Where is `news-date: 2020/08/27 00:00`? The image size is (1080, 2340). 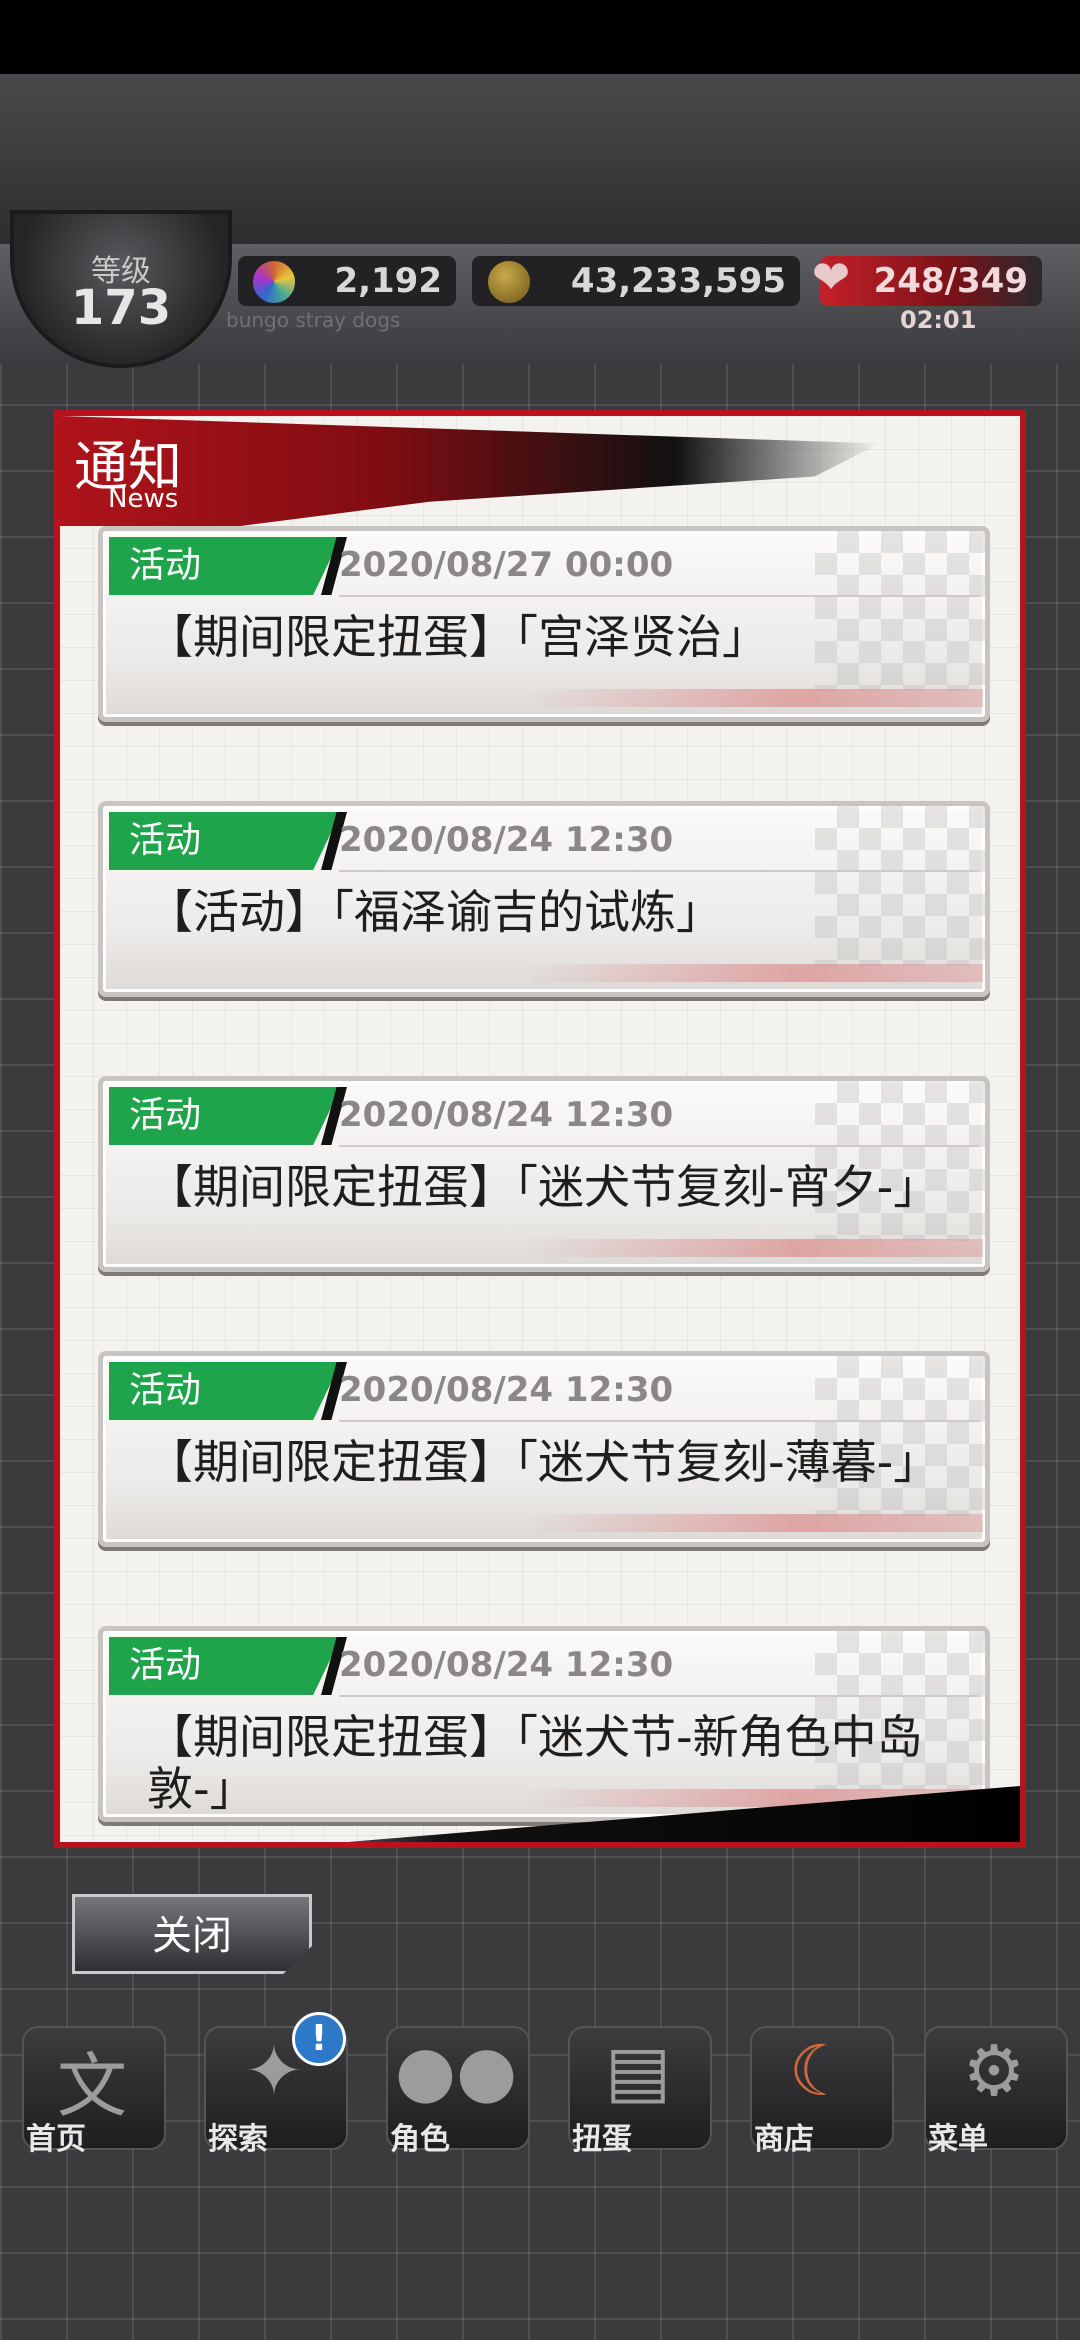
news-date: 2020/08/27 00:00 is located at coordinates (506, 565).